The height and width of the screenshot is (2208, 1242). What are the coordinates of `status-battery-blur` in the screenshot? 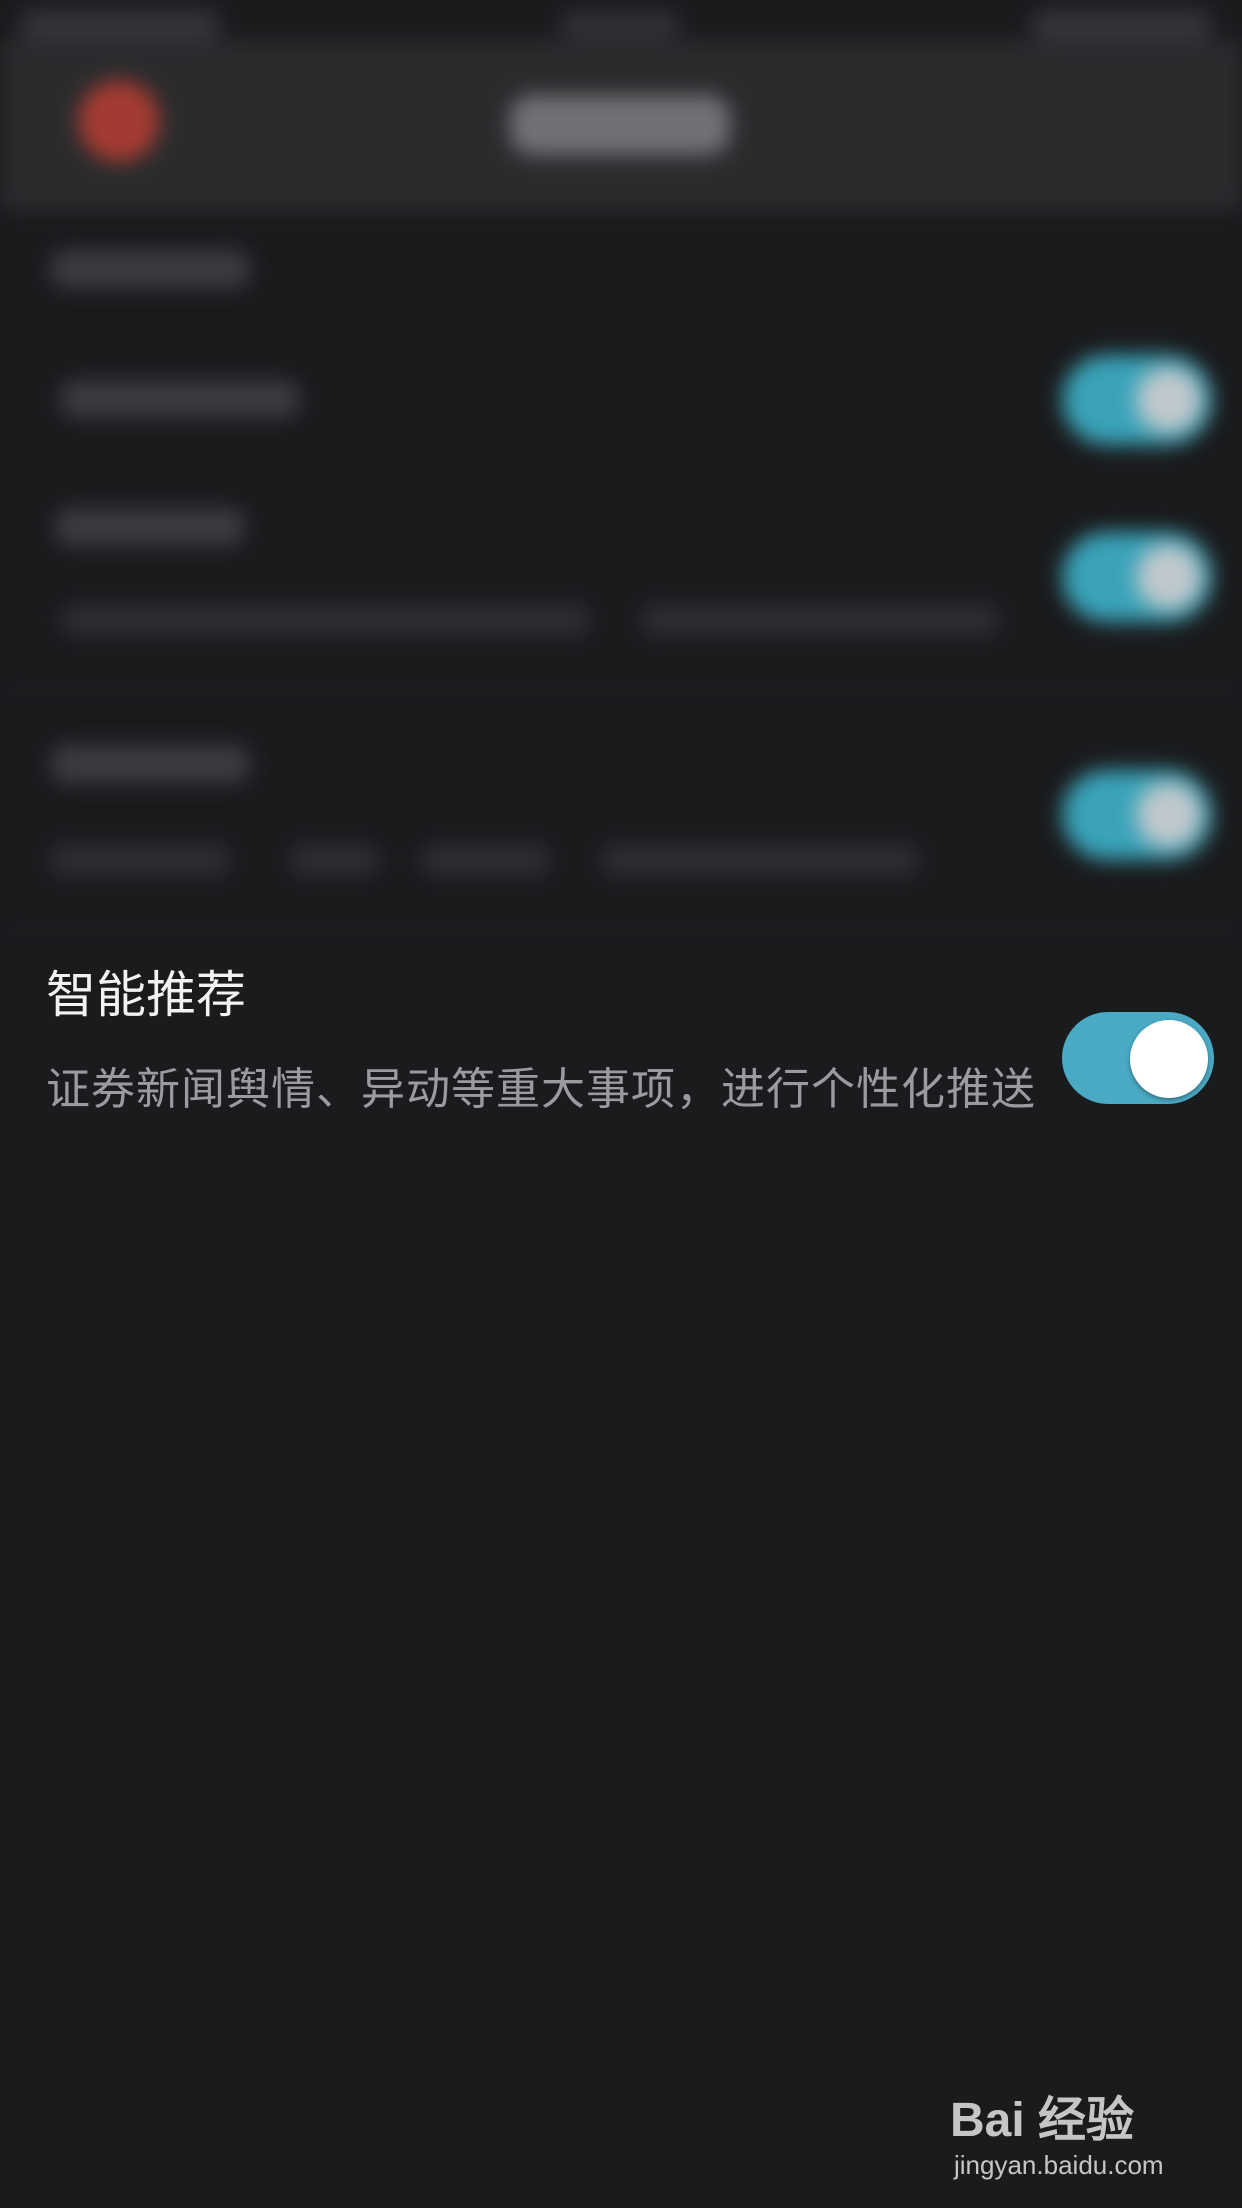 It's located at (1122, 25).